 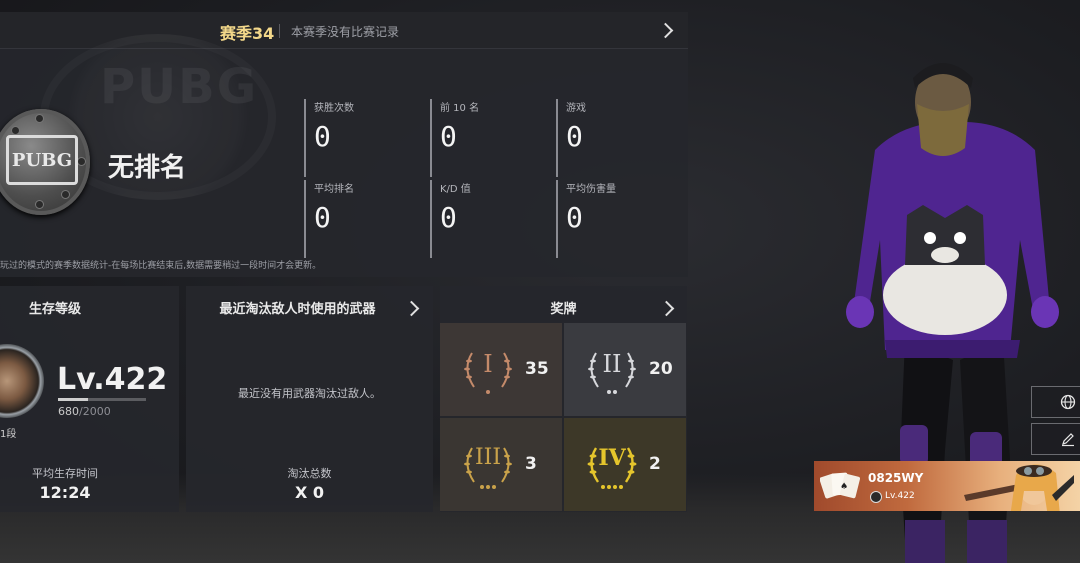 What do you see at coordinates (876, 497) in the screenshot?
I see `level-badge-icon` at bounding box center [876, 497].